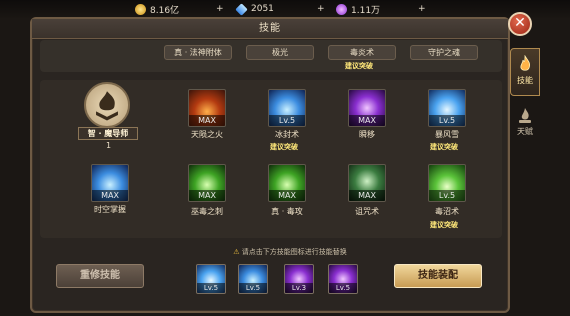  Describe the element at coordinates (207, 183) in the screenshot. I see `skill-voodoo-thorn: MAX` at that location.